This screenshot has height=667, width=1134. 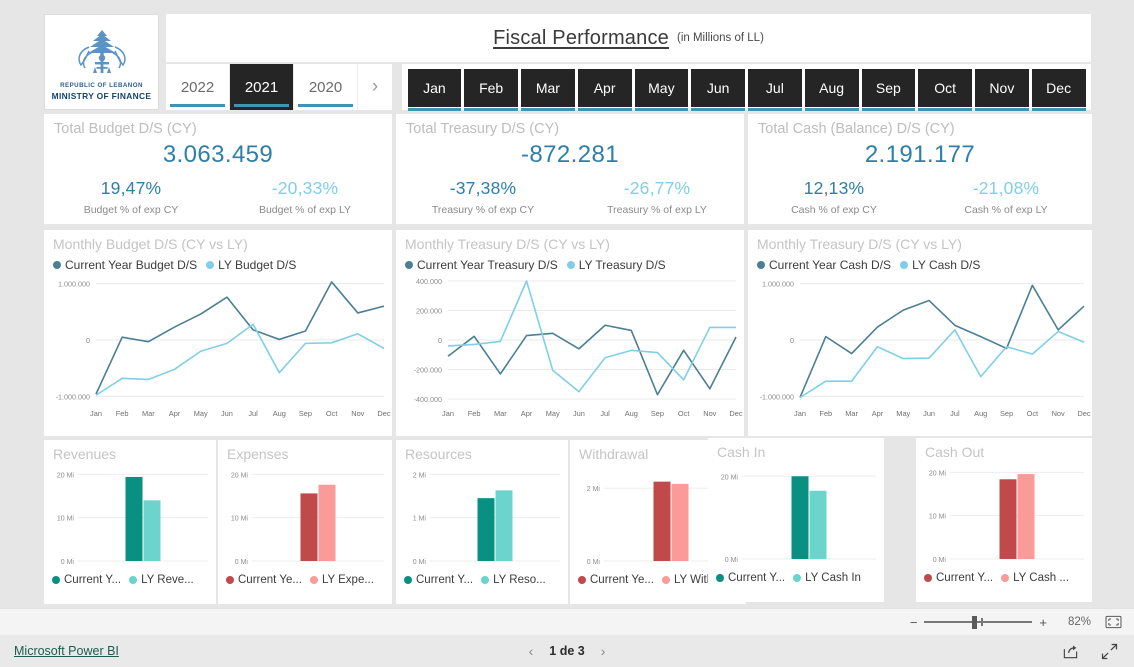 I want to click on logo-text-ministry: MINISTRY OF FINANCE, so click(x=101, y=96).